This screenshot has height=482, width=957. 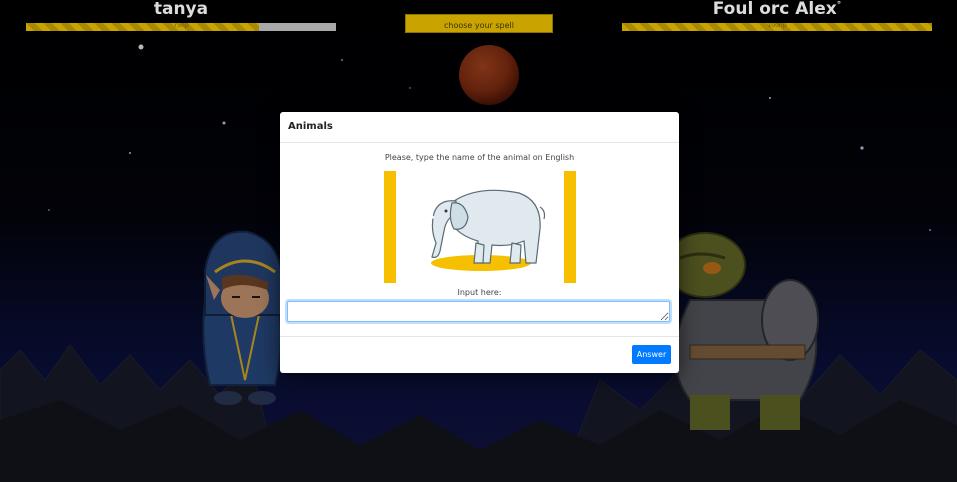 I want to click on player-name-right-suffix: °, so click(x=839, y=5).